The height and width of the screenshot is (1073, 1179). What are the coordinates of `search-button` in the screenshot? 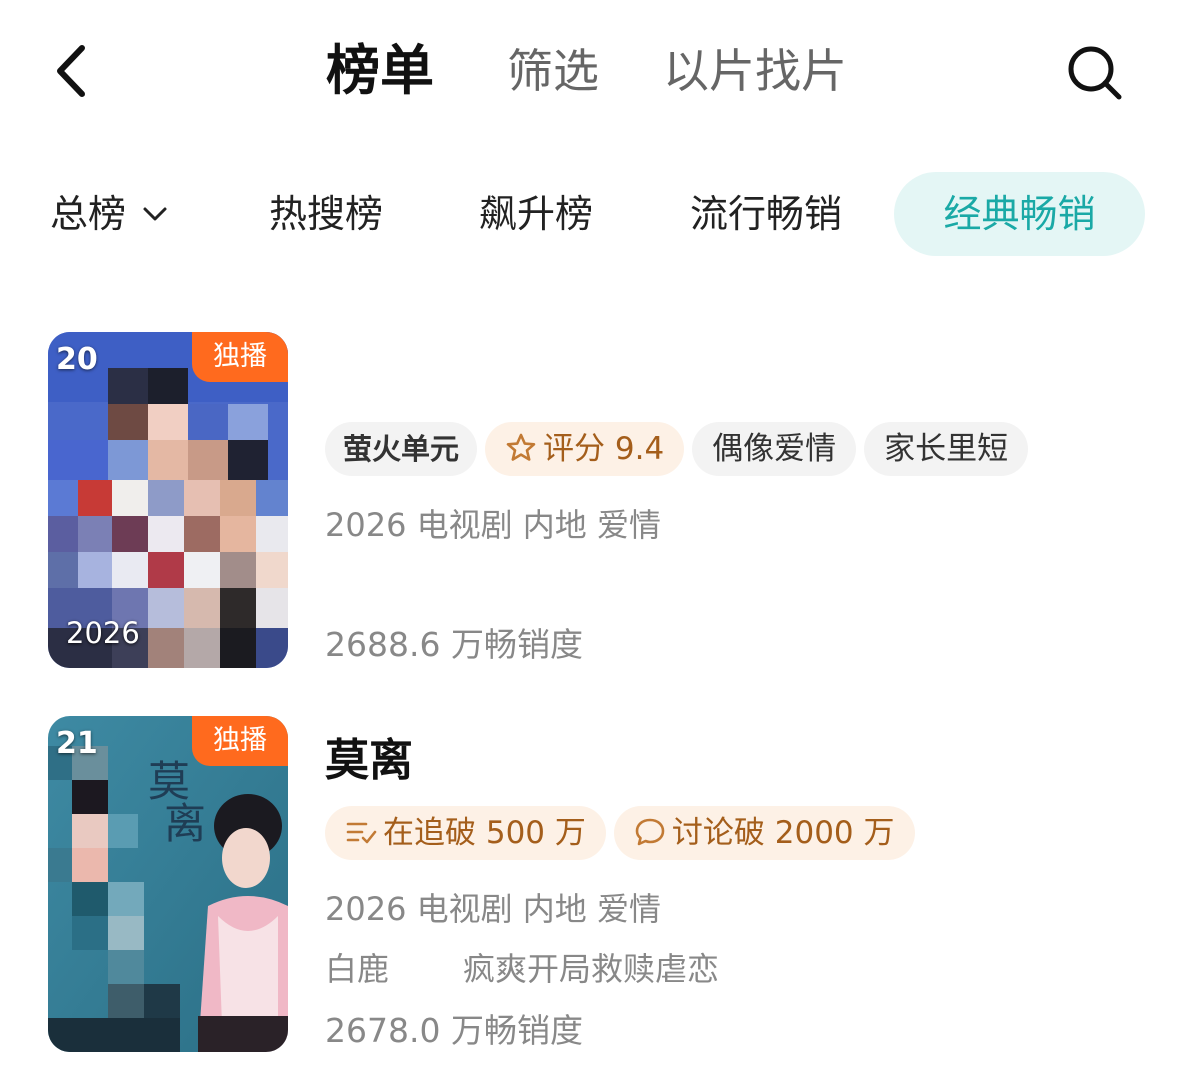 It's located at (1095, 72).